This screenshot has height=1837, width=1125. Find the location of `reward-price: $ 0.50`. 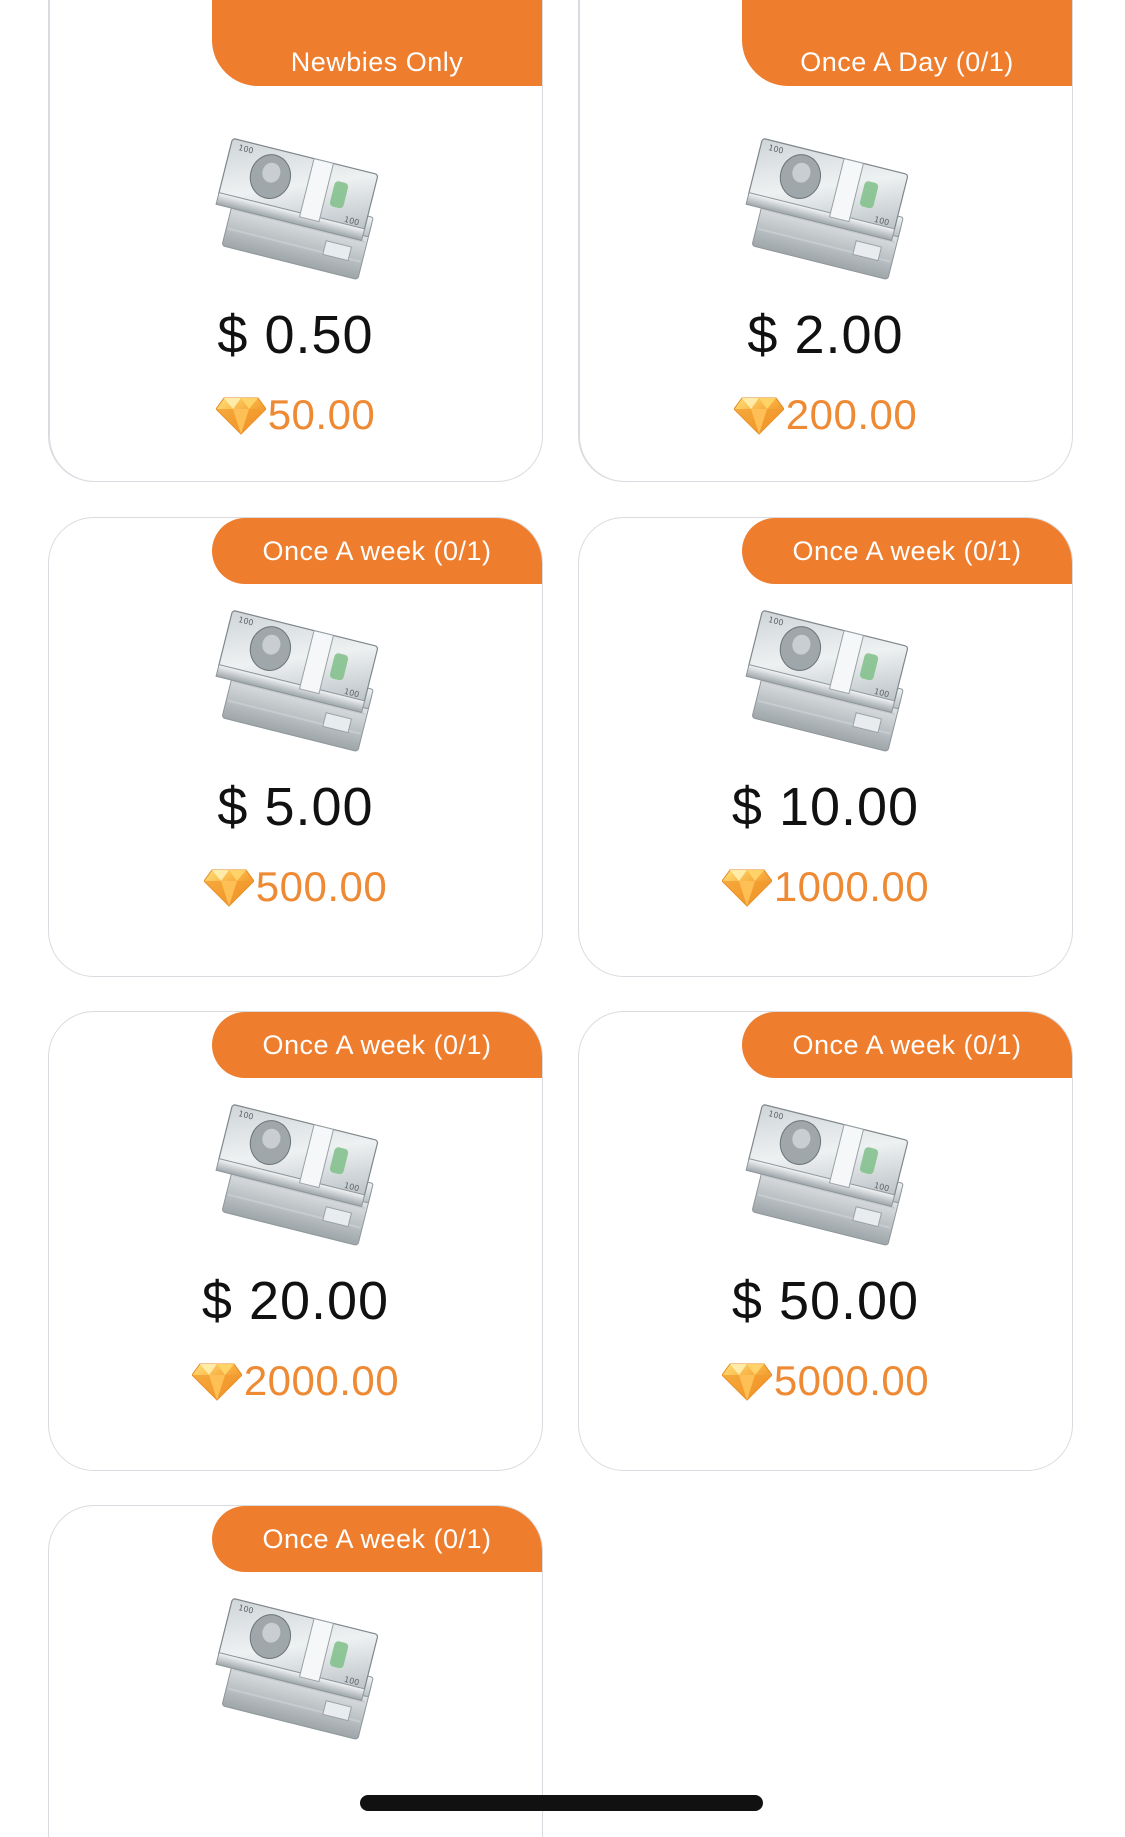

reward-price: $ 0.50 is located at coordinates (295, 335).